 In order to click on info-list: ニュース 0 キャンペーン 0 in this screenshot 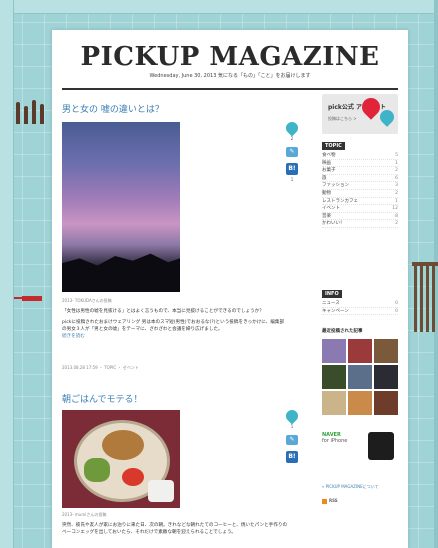, I will do `click(360, 308)`.